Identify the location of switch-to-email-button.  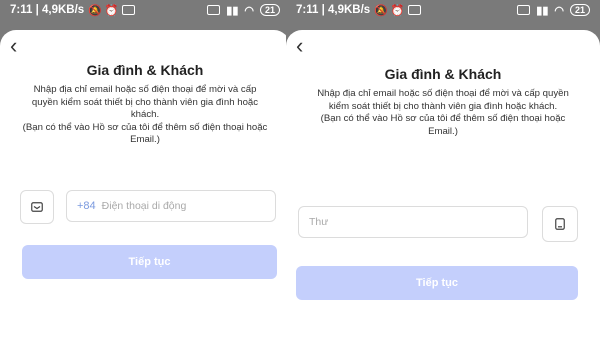
(37, 207).